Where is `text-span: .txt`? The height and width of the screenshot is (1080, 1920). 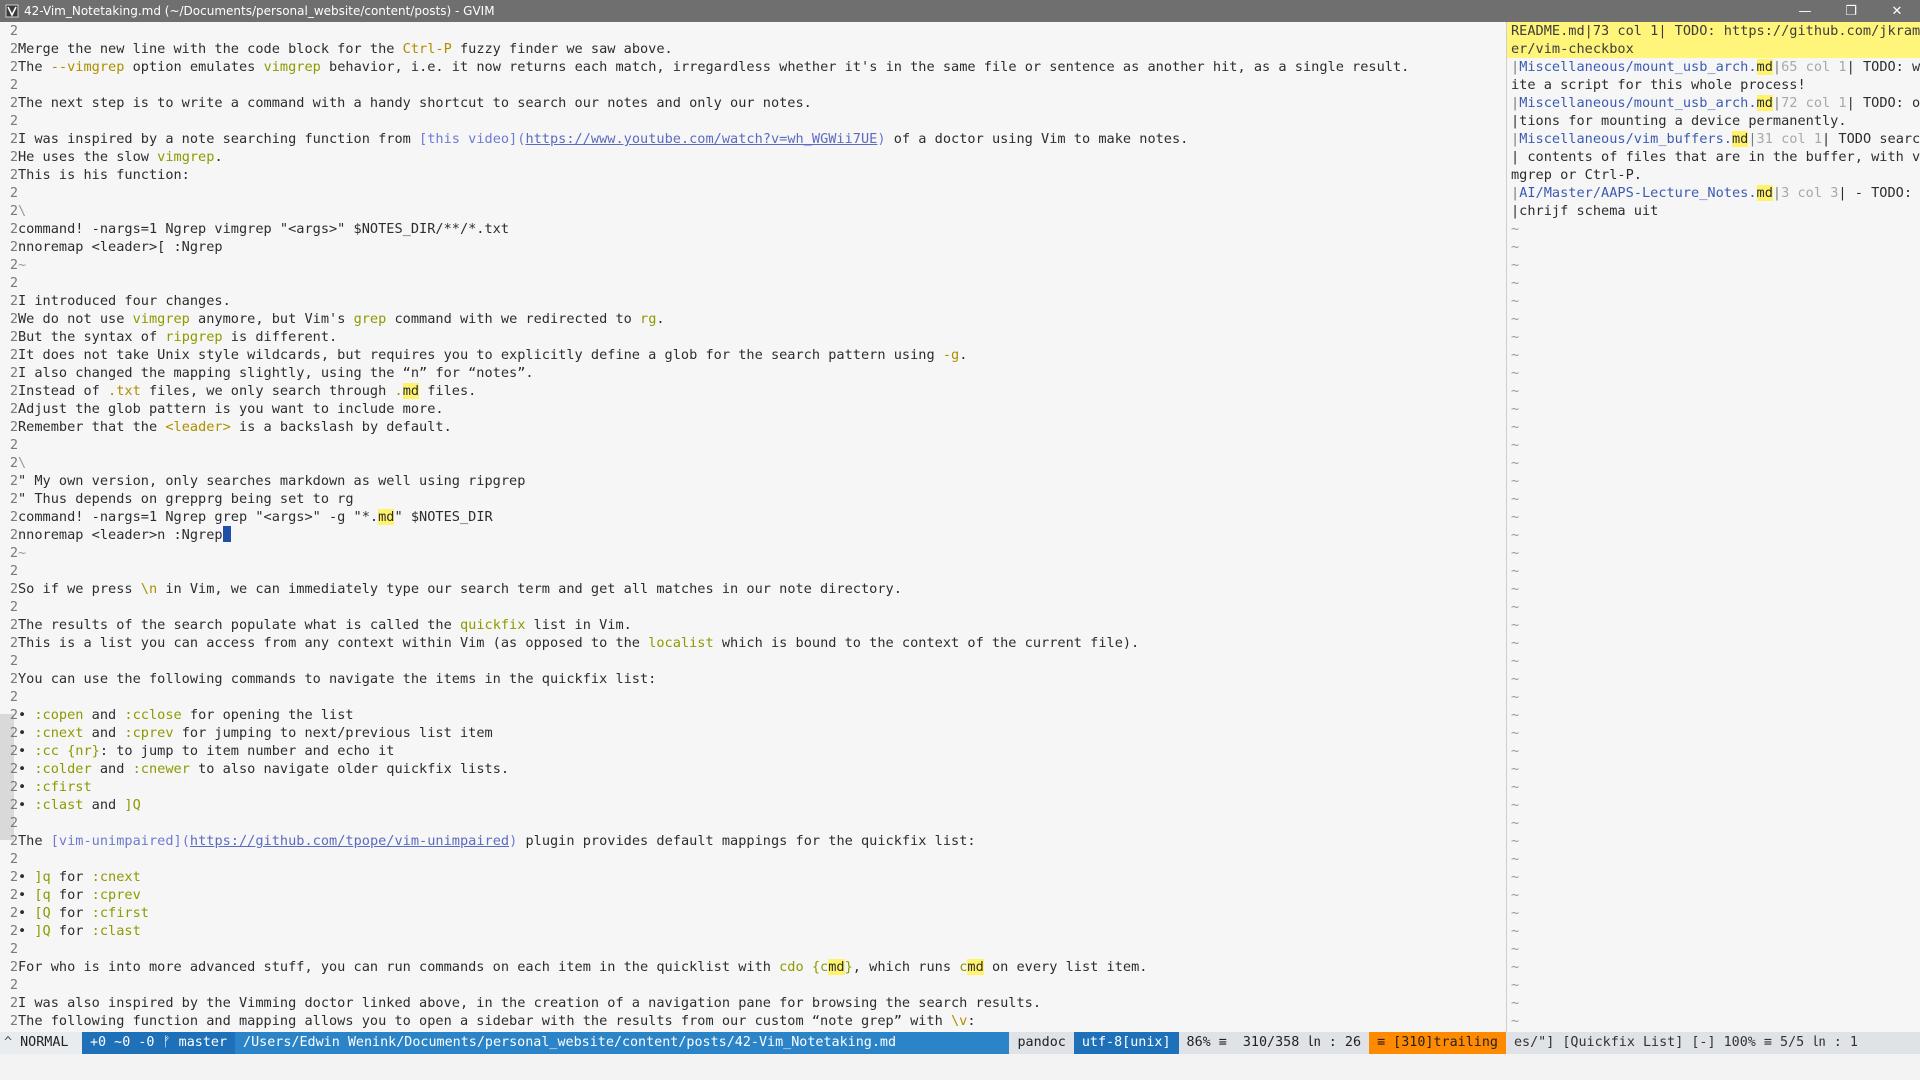
text-span: .txt is located at coordinates (124, 391).